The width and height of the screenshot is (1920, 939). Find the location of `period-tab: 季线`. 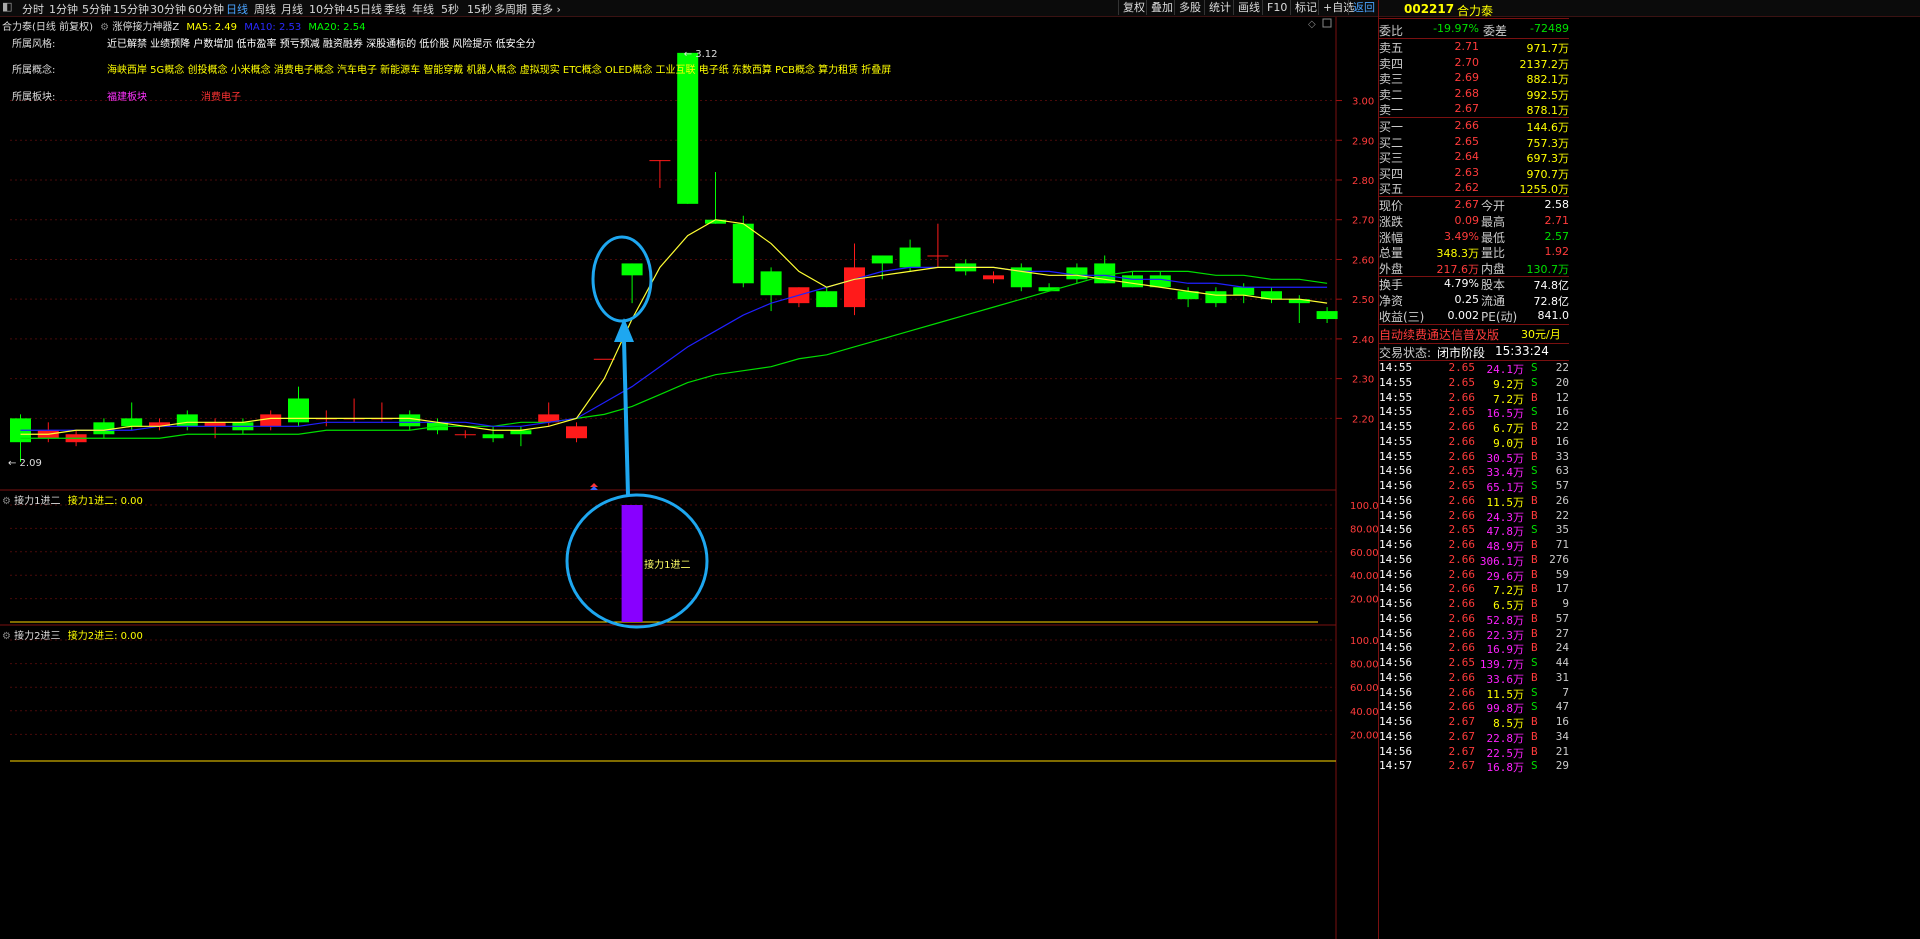

period-tab: 季线 is located at coordinates (395, 9).